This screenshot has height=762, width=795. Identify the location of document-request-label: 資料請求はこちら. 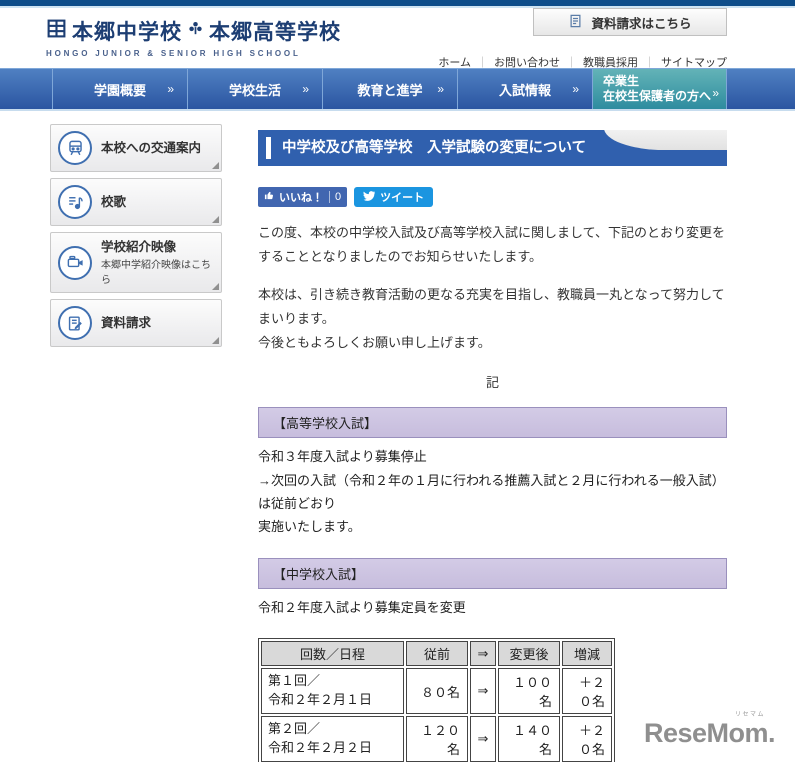
(641, 23).